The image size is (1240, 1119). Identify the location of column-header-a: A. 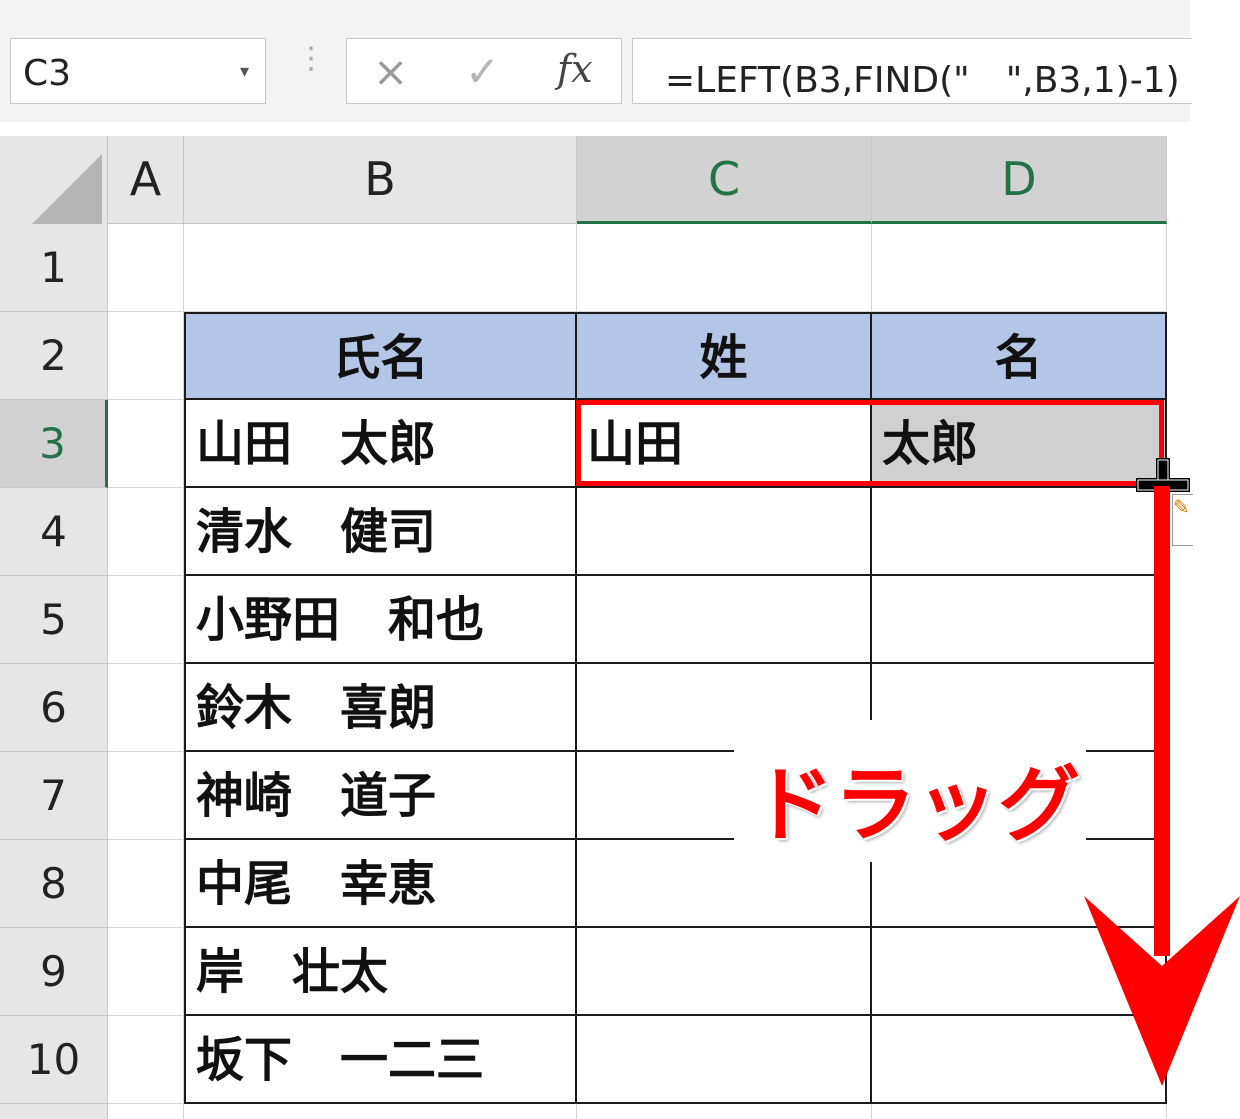
(146, 180).